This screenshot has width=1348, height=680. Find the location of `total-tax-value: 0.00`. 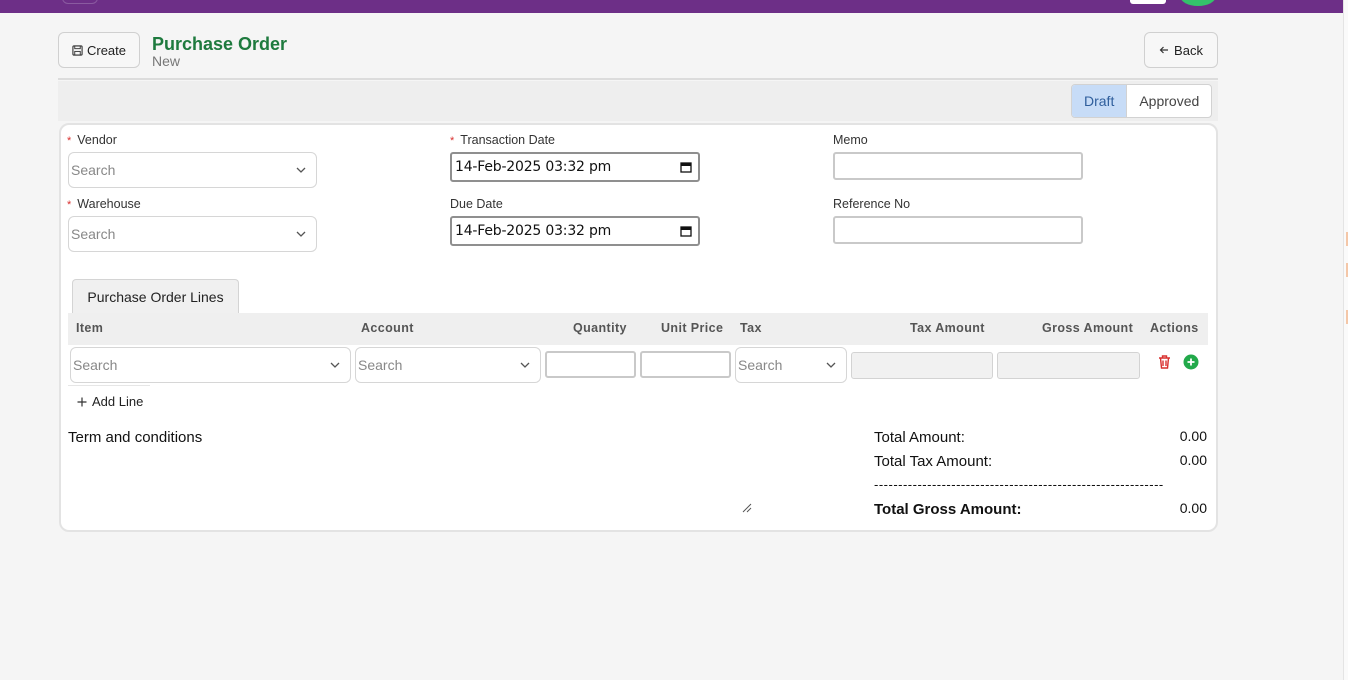

total-tax-value: 0.00 is located at coordinates (1193, 460).